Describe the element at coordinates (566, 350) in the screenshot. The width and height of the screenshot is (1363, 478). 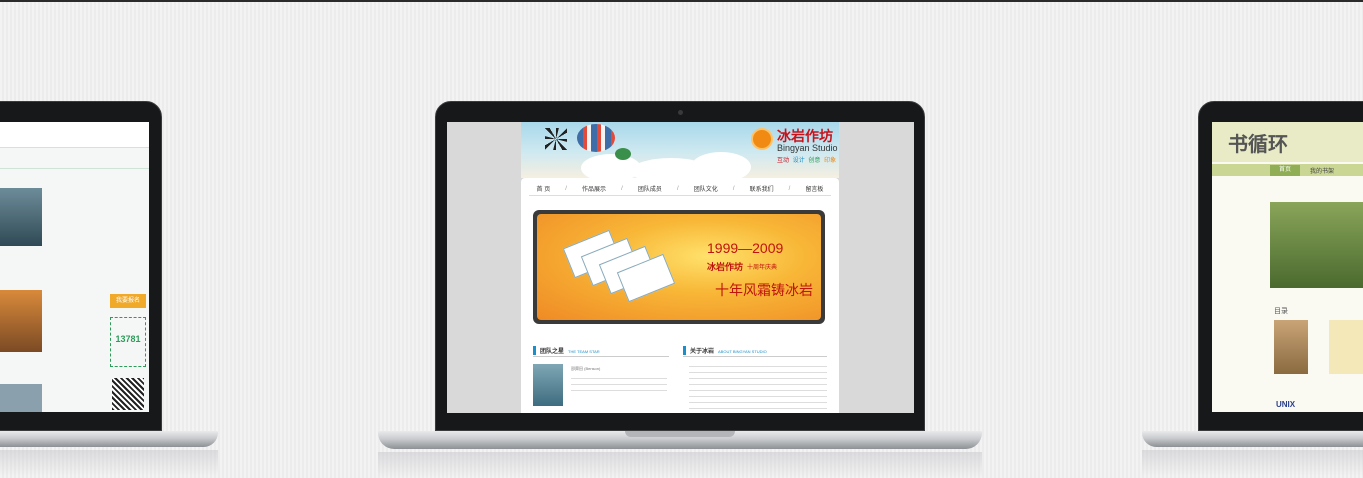
I see `team-star-heading: 团队之星 THE TEAM STAR` at that location.